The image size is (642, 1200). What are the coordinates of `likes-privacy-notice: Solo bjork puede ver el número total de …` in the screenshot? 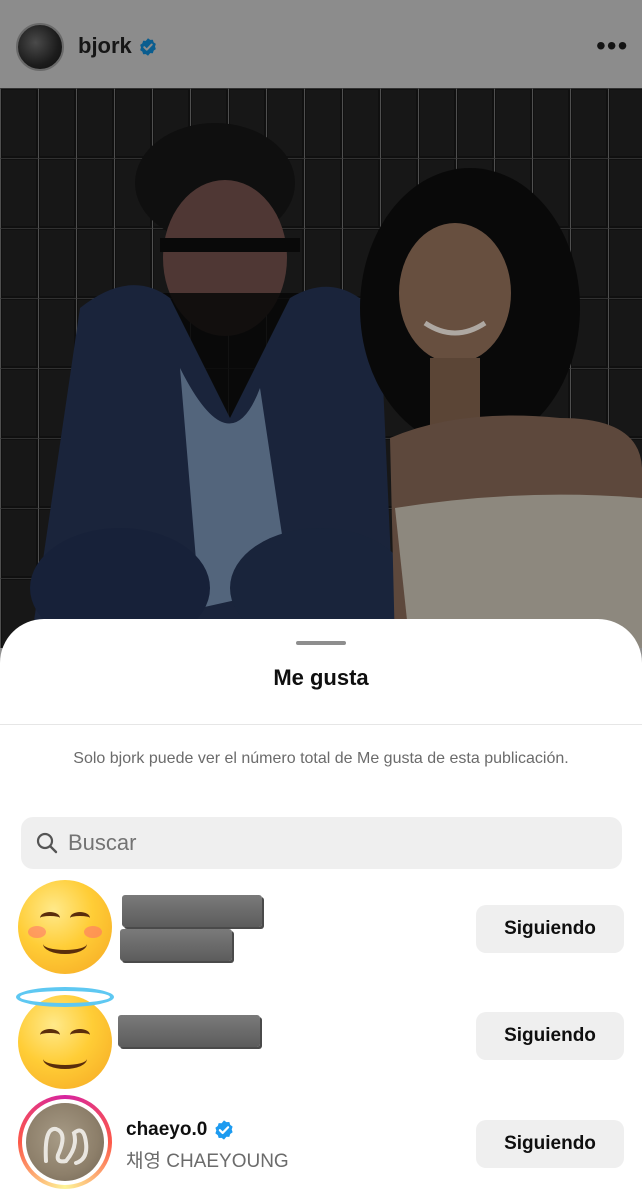 It's located at (321, 758).